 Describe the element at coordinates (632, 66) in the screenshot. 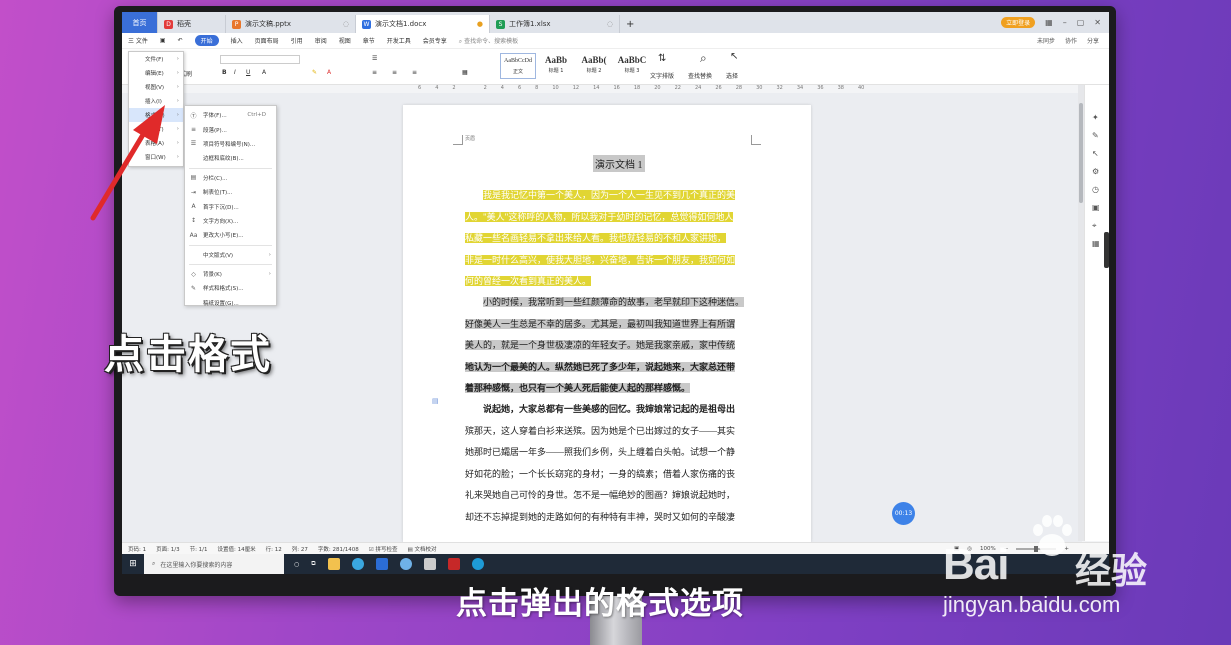

I see `style-heading3: AaBbC 标题 3` at that location.